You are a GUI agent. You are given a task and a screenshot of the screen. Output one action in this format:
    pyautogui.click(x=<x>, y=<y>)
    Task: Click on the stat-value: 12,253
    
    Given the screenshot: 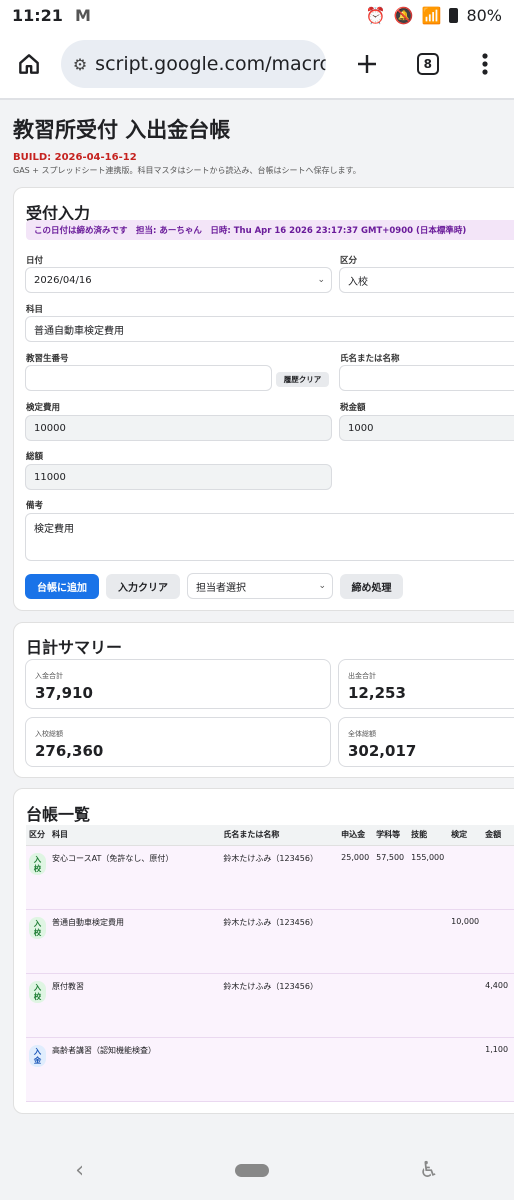 What is the action you would take?
    pyautogui.click(x=377, y=693)
    